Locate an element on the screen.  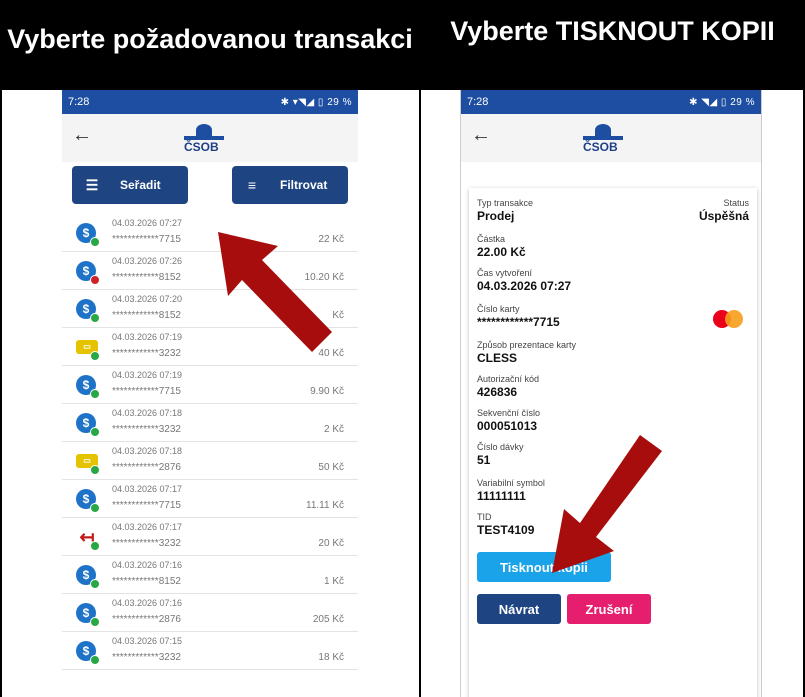
transaction-date: 04.03.2026 07:26 is located at coordinates (147, 261).